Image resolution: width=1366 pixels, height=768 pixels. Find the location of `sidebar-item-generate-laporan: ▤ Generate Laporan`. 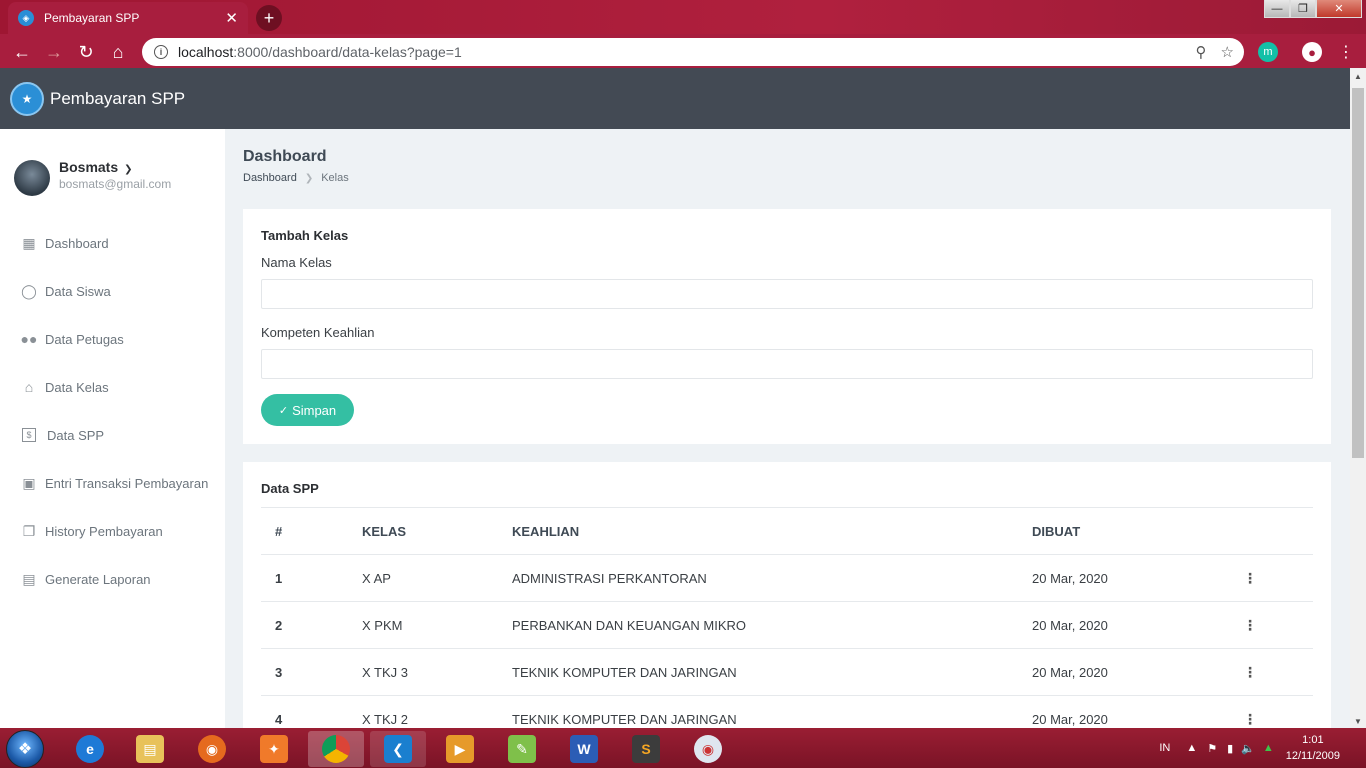

sidebar-item-generate-laporan: ▤ Generate Laporan is located at coordinates (112, 579).